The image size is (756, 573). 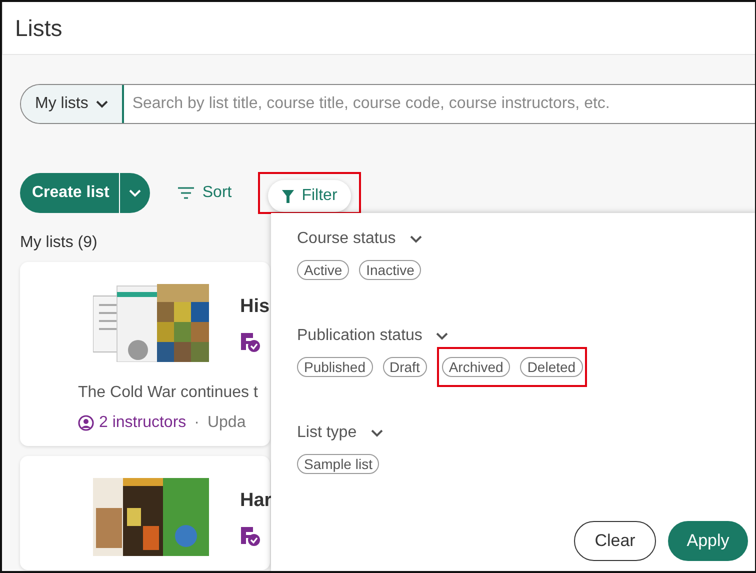 What do you see at coordinates (86, 423) in the screenshot?
I see `person-icon` at bounding box center [86, 423].